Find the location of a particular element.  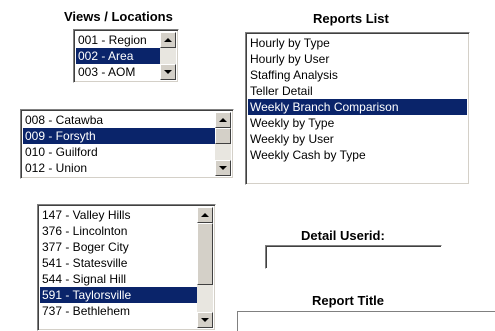

list-item: 001 - Region is located at coordinates (118, 40).